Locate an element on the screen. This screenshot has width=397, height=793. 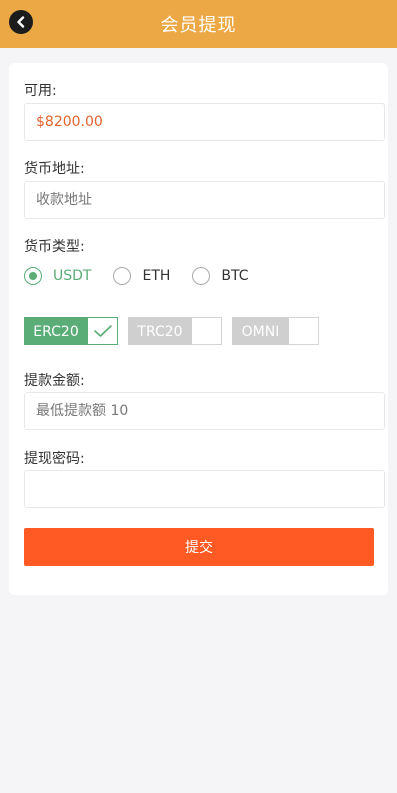
currency-option-usdt: USDT is located at coordinates (57, 276).